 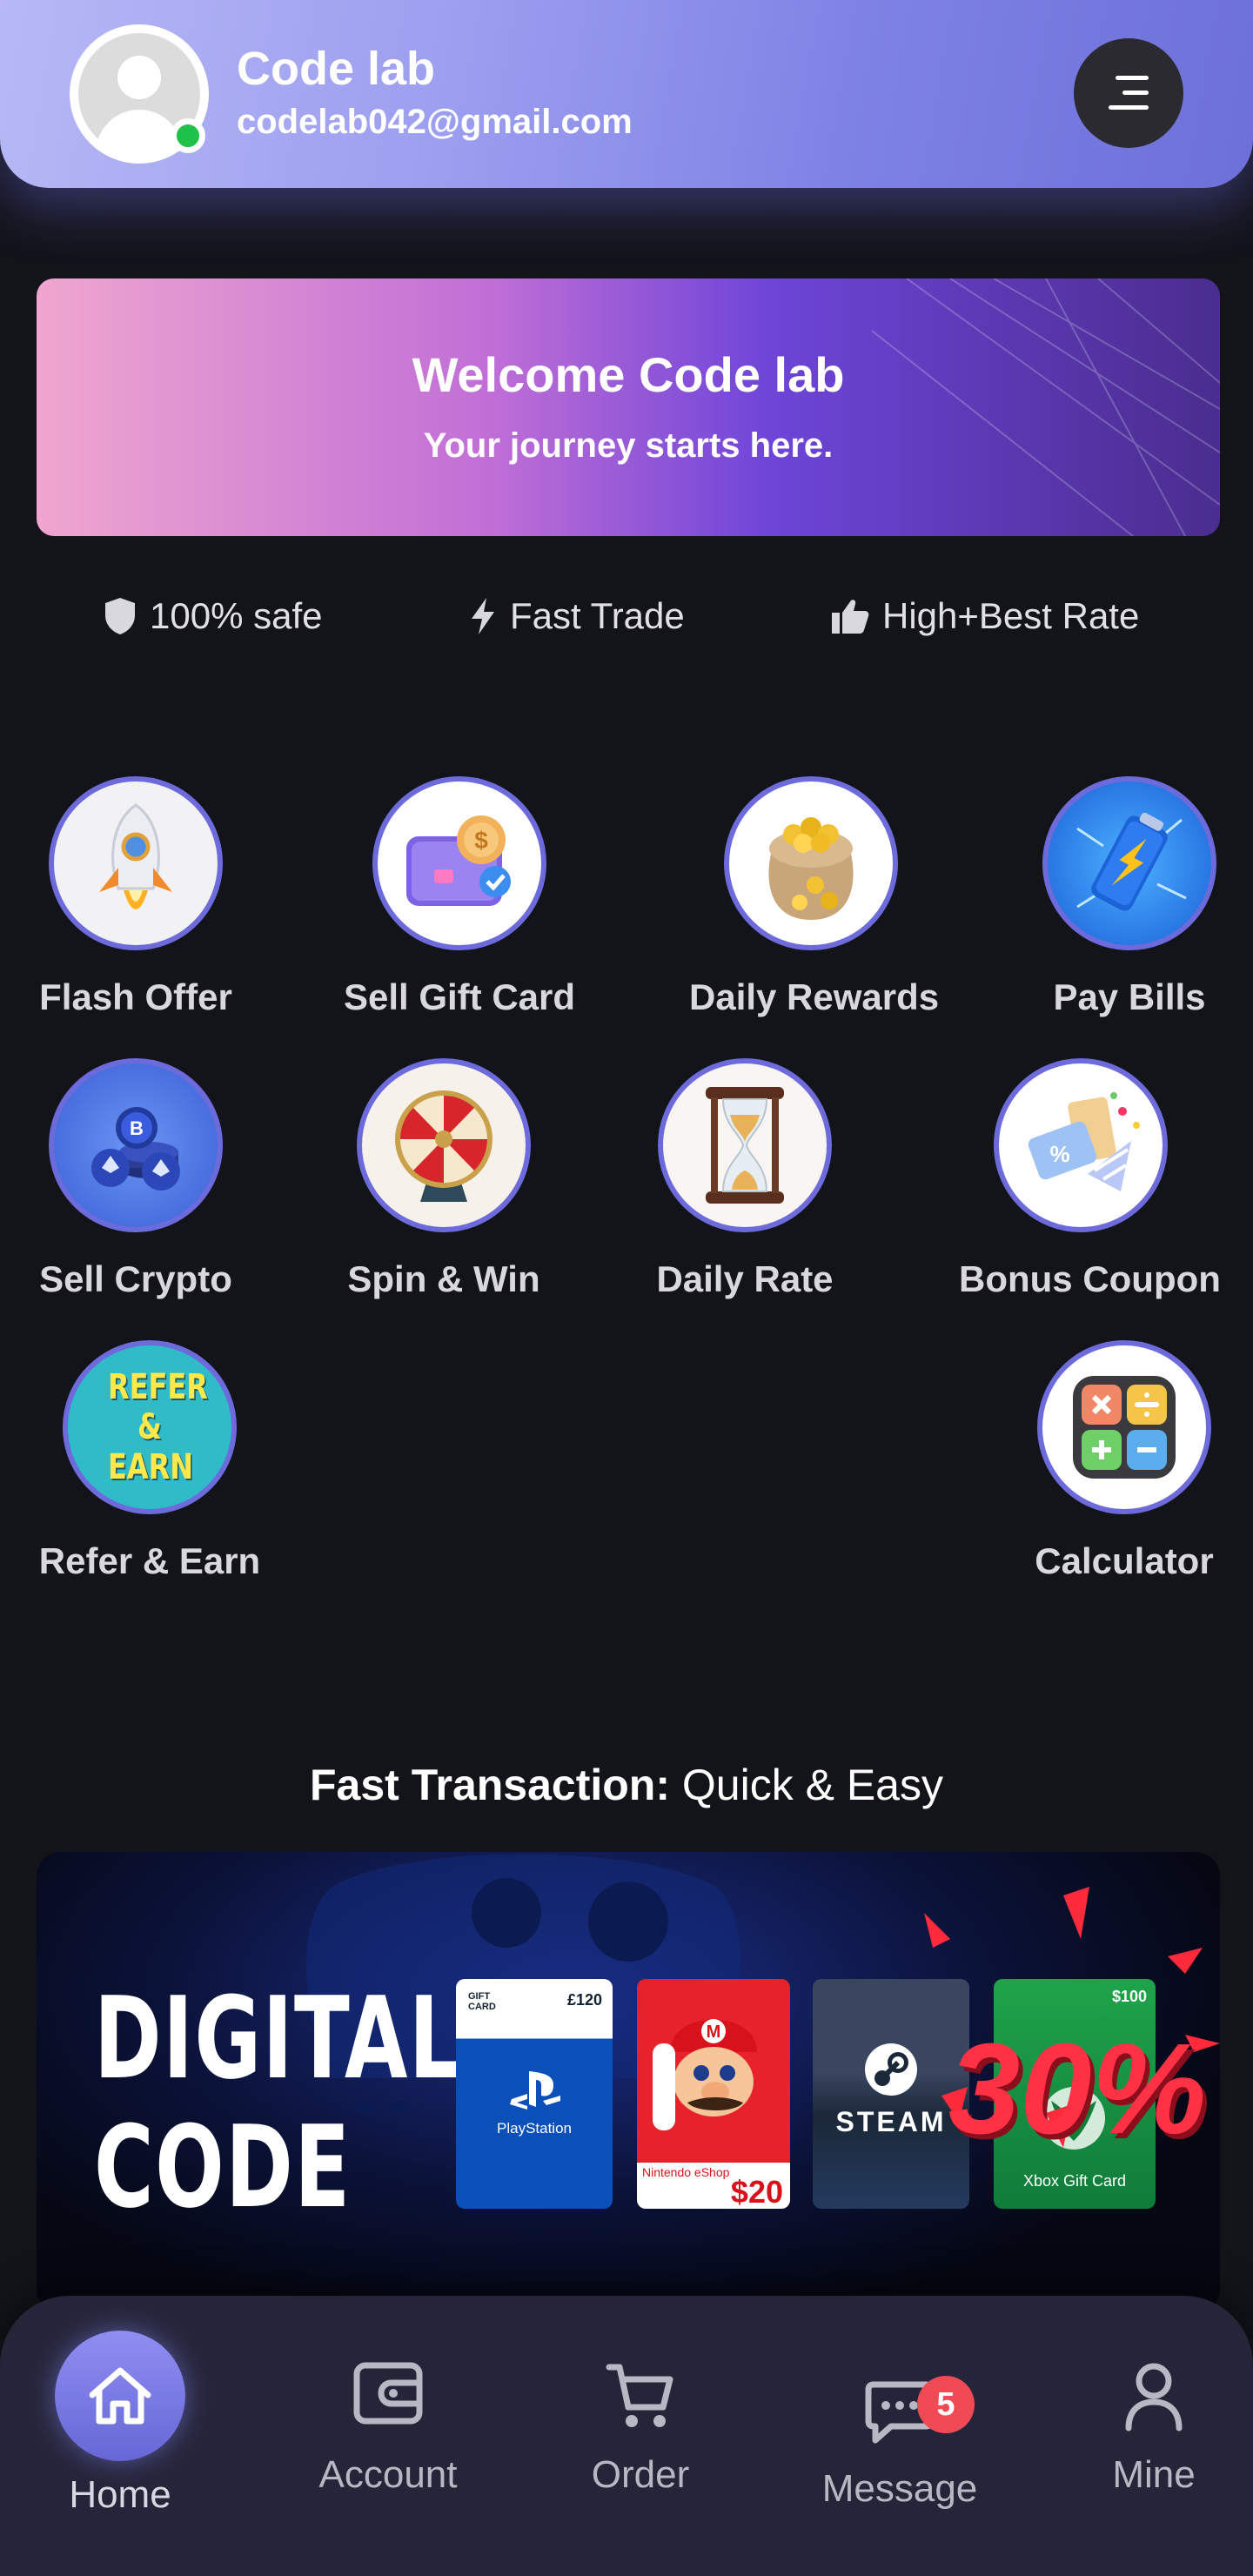 I want to click on user-name: Code lab, so click(x=336, y=69).